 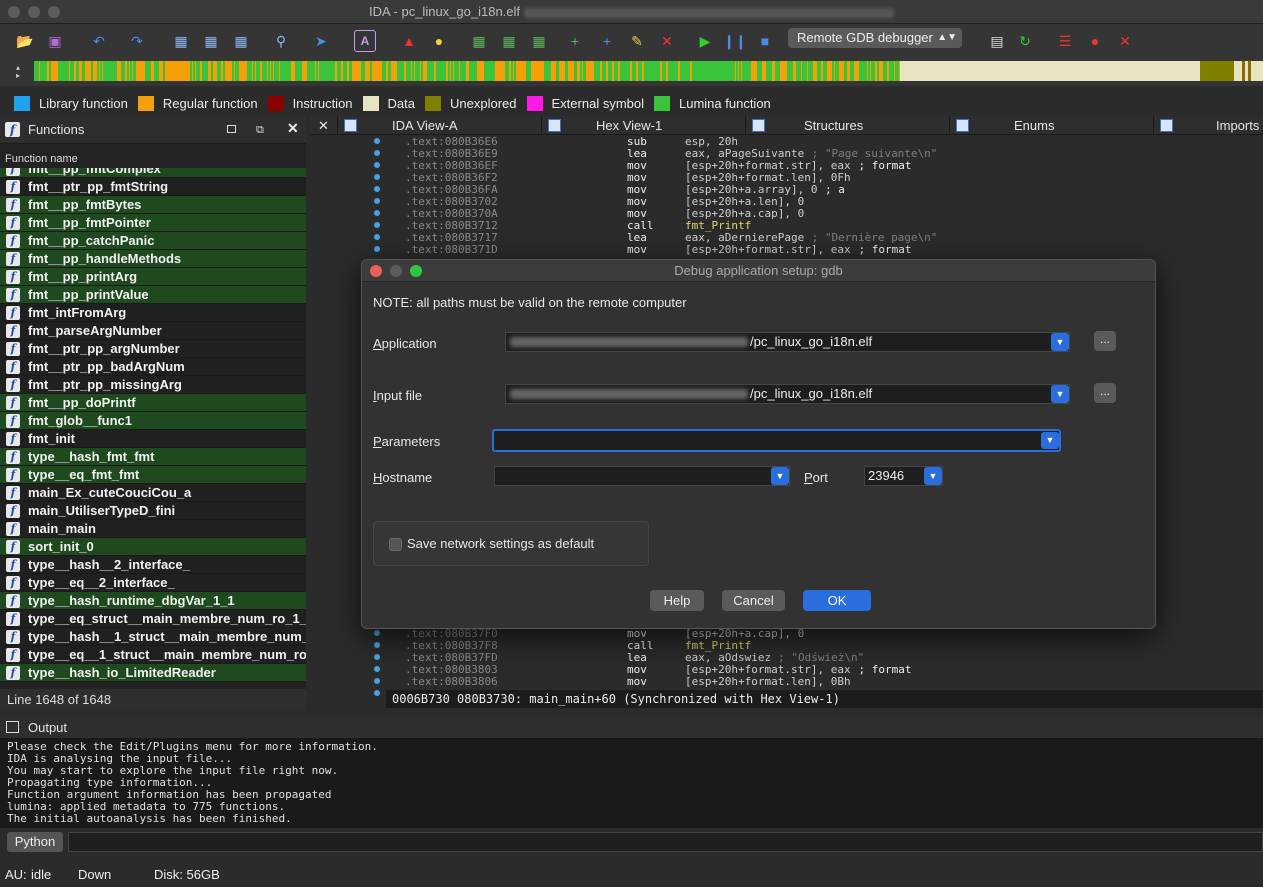 I want to click on back-arrow-icon: ↶, so click(x=99, y=41).